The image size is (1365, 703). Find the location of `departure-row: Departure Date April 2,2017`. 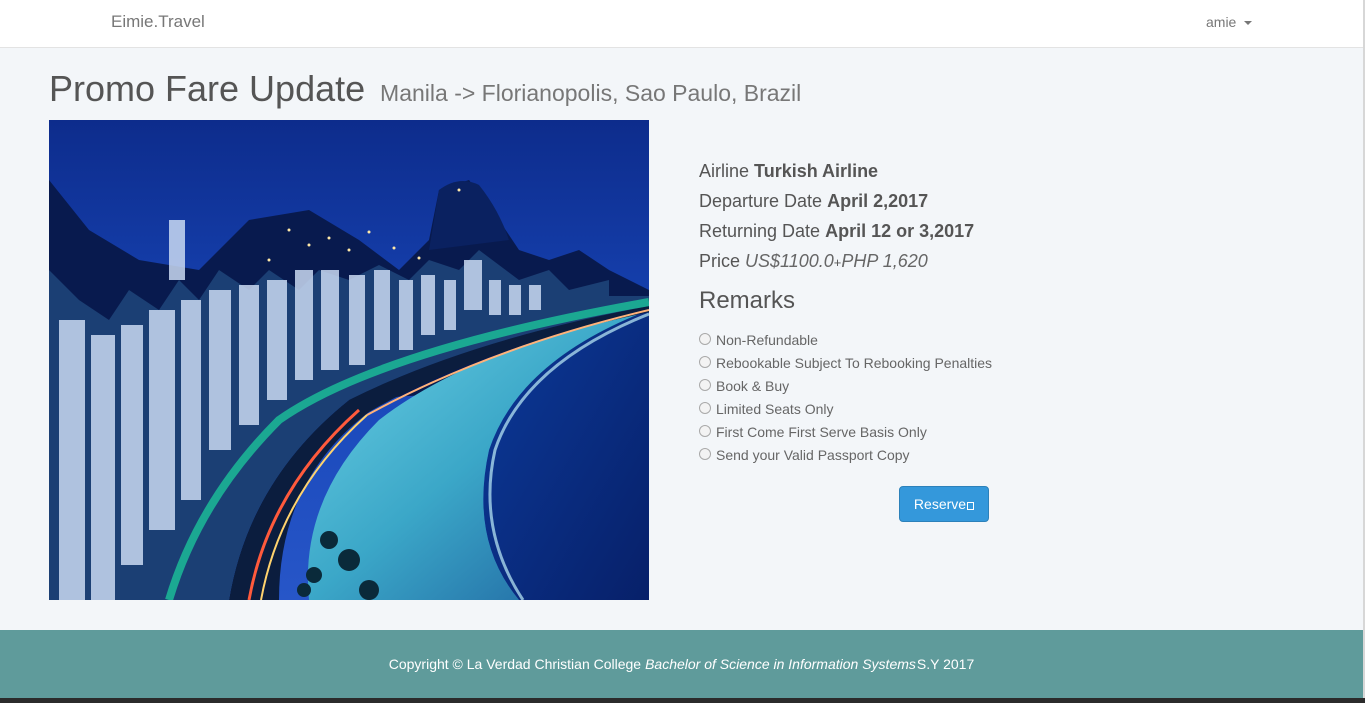

departure-row: Departure Date April 2,2017 is located at coordinates (999, 201).